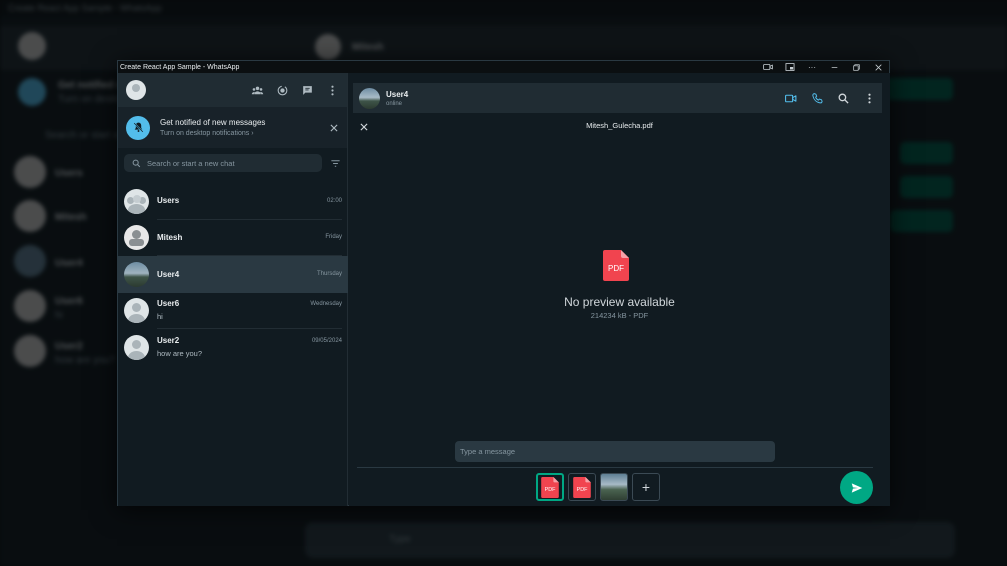 This screenshot has height=566, width=1007. I want to click on caption-box, so click(615, 451).